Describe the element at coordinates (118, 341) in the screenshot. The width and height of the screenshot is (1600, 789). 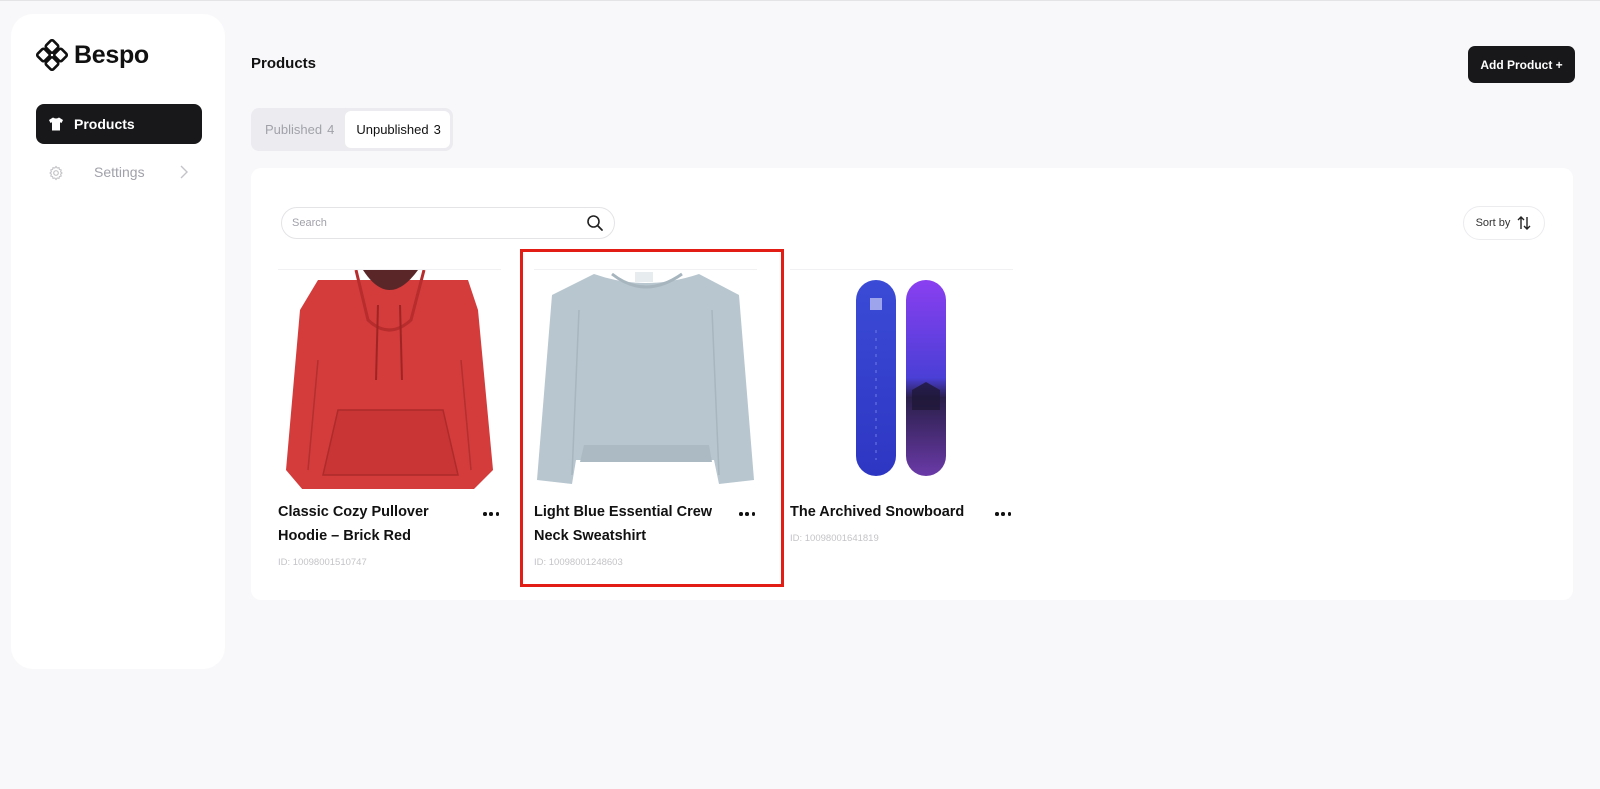
I see `sidebar: Bespo Products Settings` at that location.